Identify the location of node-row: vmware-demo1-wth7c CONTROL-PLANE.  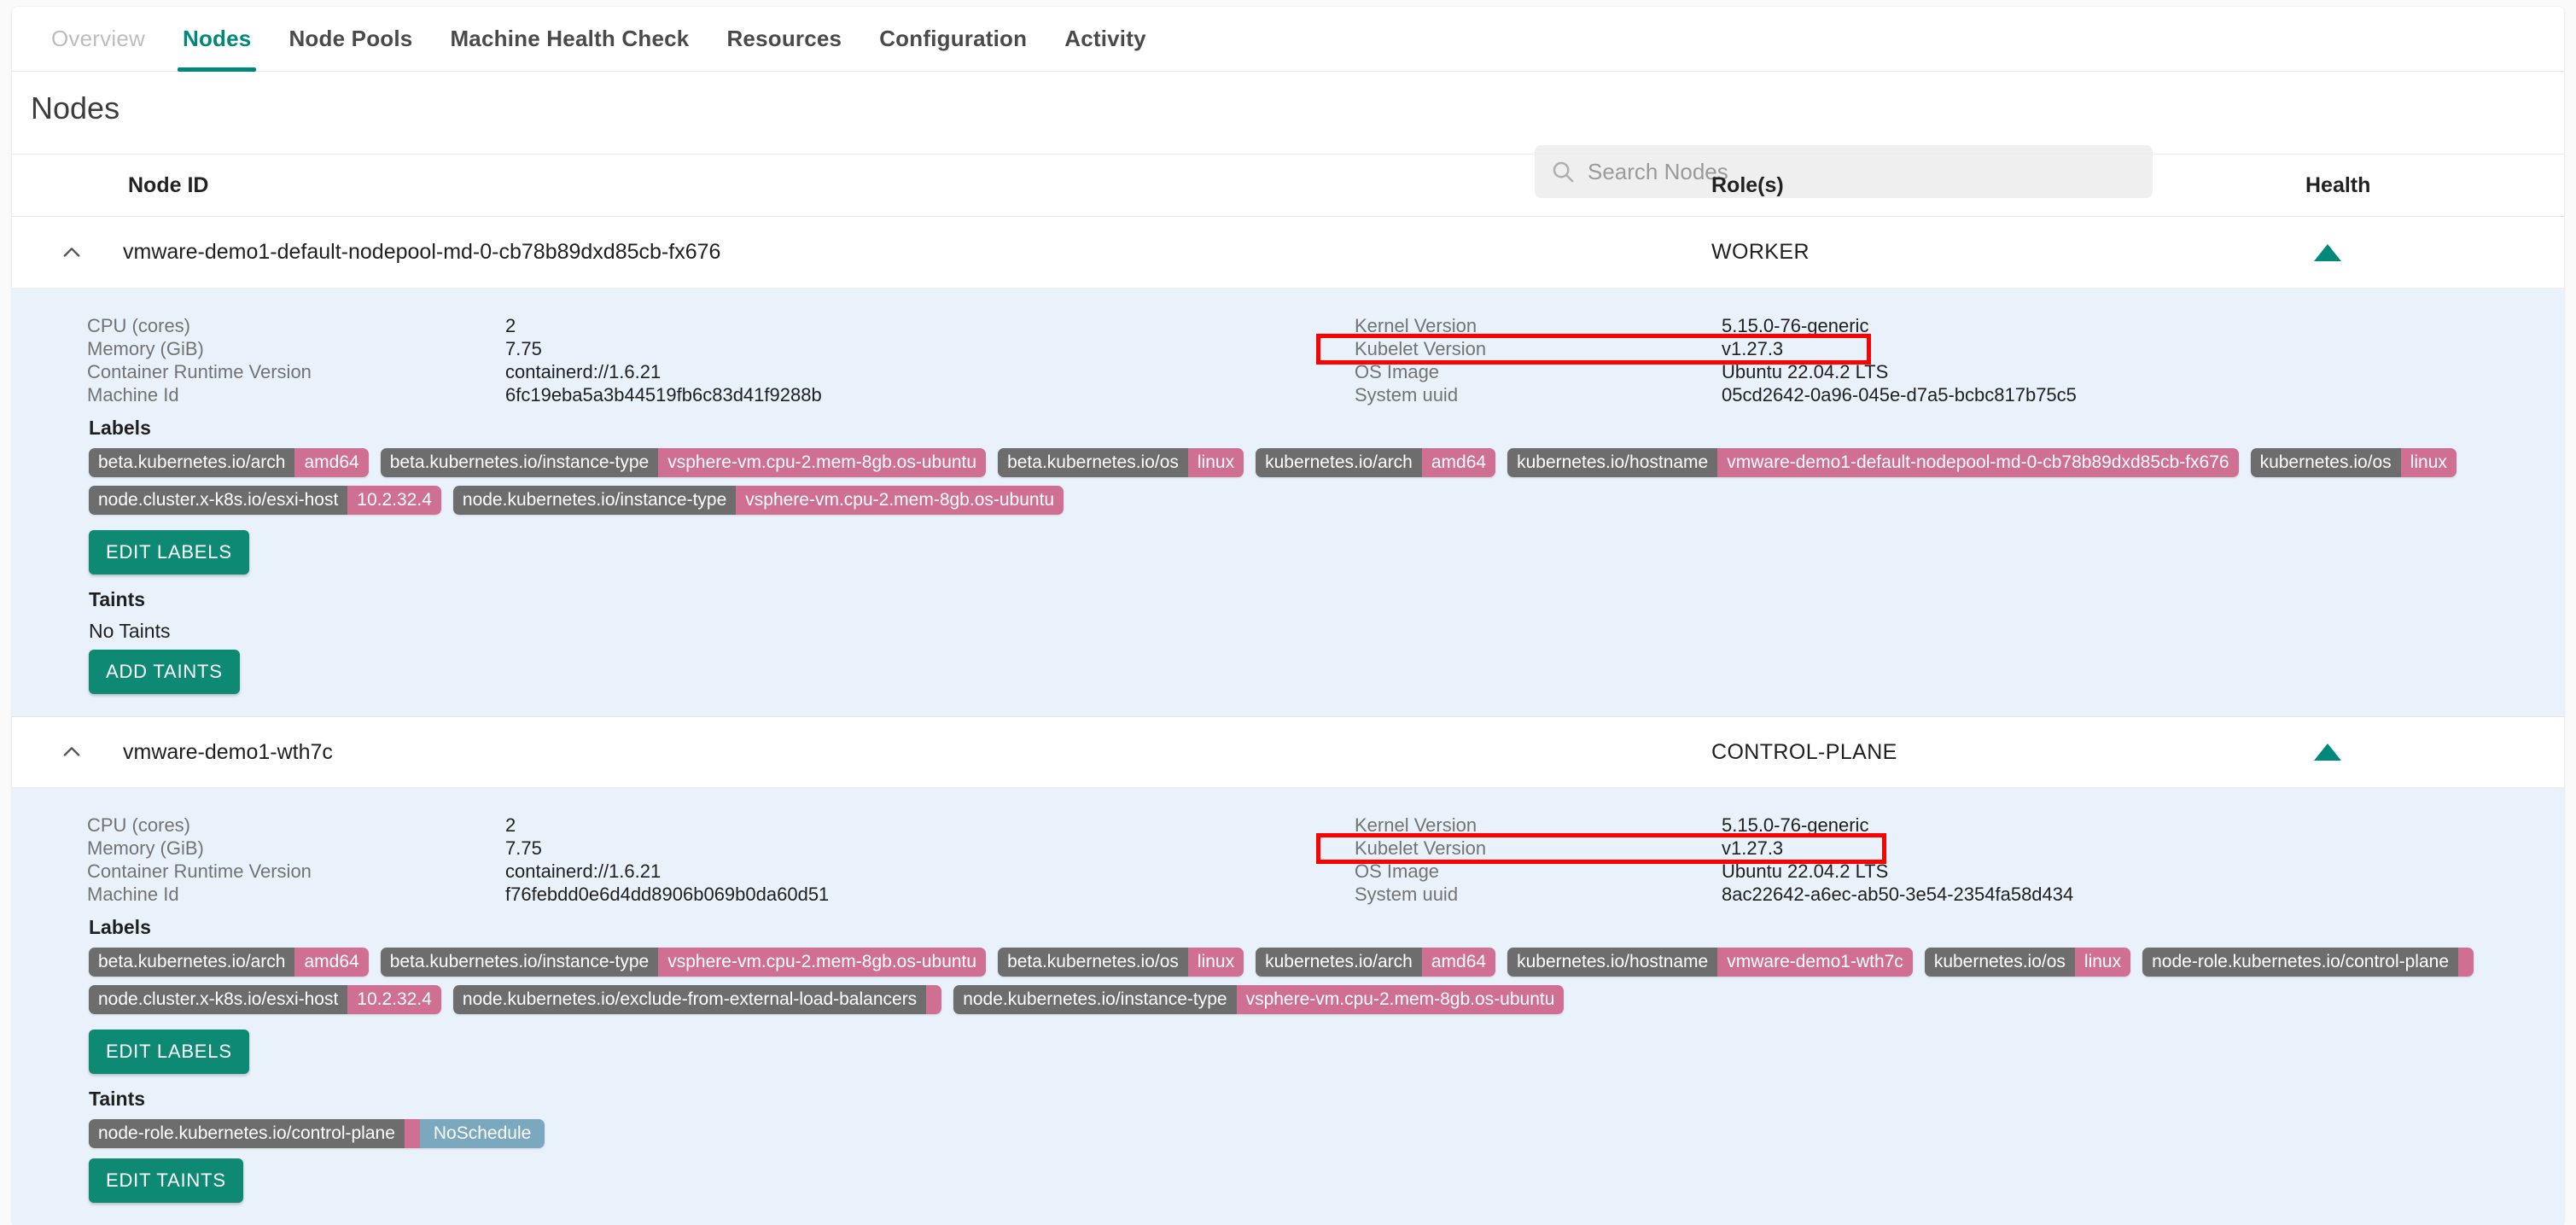
(1288, 752).